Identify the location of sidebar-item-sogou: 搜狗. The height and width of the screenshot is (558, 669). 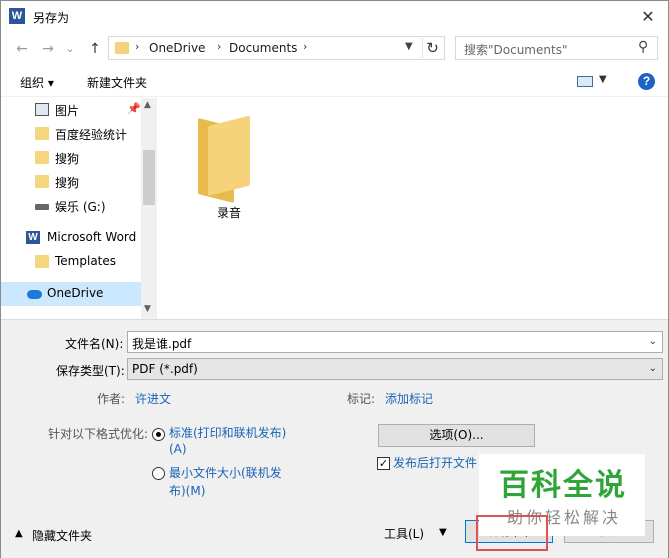
(71, 158).